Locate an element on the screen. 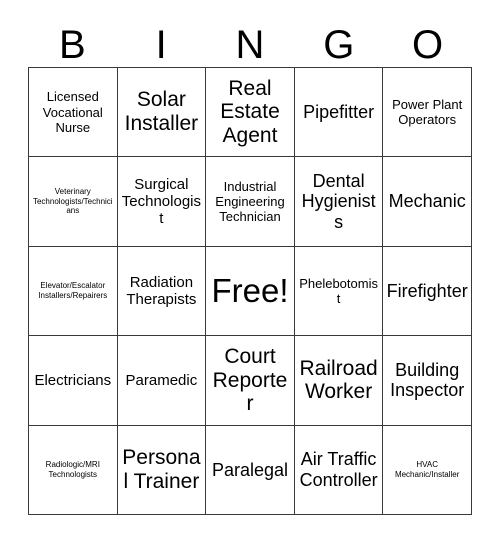  bingo-cell: Pipefitter is located at coordinates (339, 113).